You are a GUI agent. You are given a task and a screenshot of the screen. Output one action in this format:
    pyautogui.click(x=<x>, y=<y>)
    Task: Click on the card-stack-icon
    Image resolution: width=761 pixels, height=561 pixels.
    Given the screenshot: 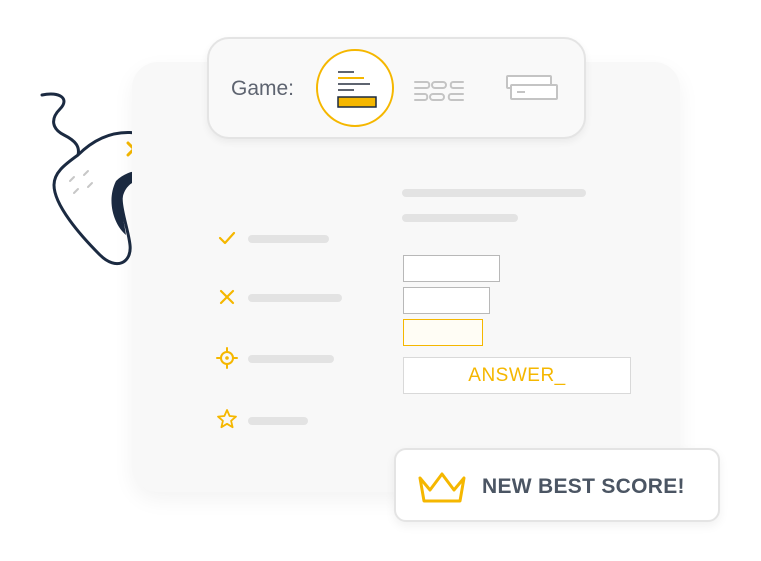 What is the action you would take?
    pyautogui.click(x=532, y=87)
    